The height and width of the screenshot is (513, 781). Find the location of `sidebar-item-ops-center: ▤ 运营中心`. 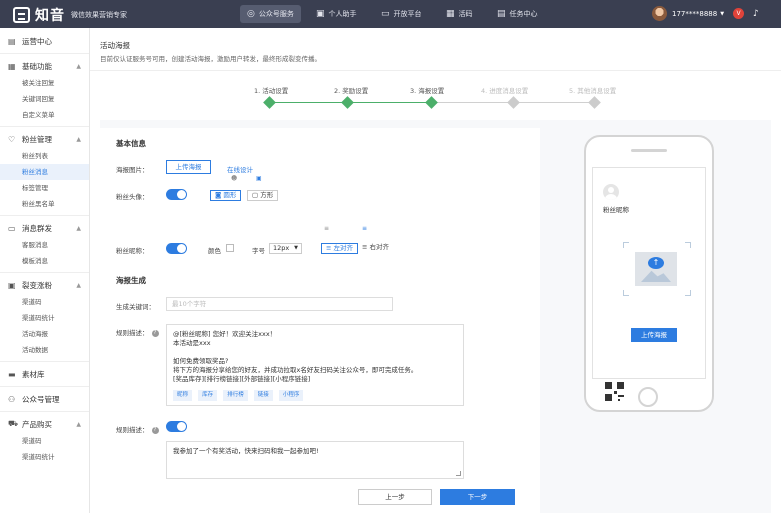

sidebar-item-ops-center: ▤ 运营中心 is located at coordinates (44, 41).